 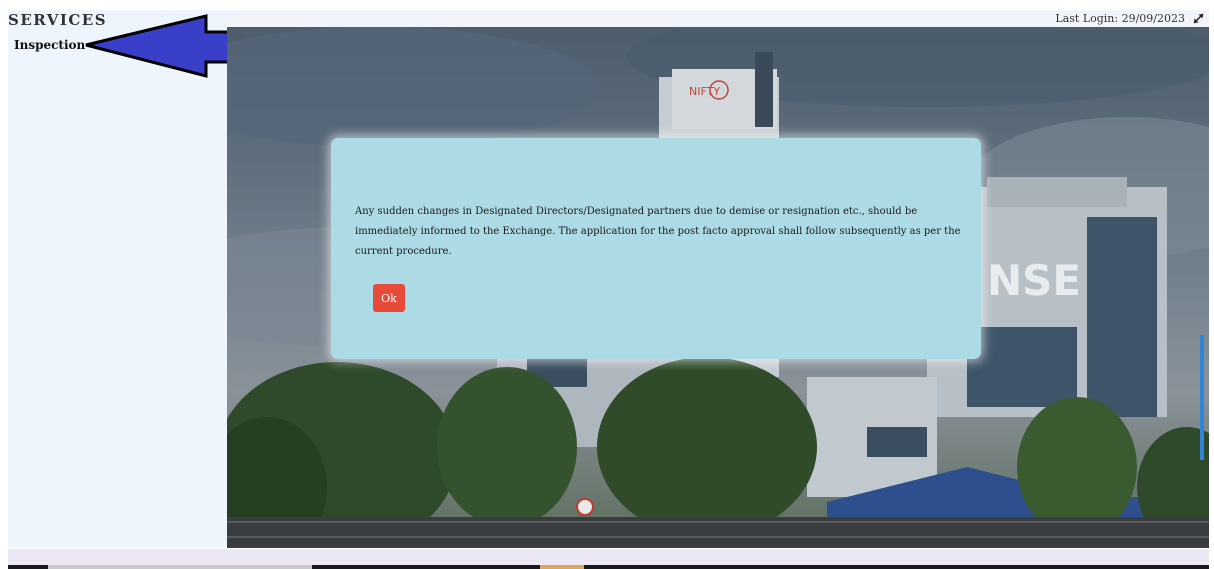 What do you see at coordinates (704, 91) in the screenshot?
I see `nifty-logo-text: NIFTY` at bounding box center [704, 91].